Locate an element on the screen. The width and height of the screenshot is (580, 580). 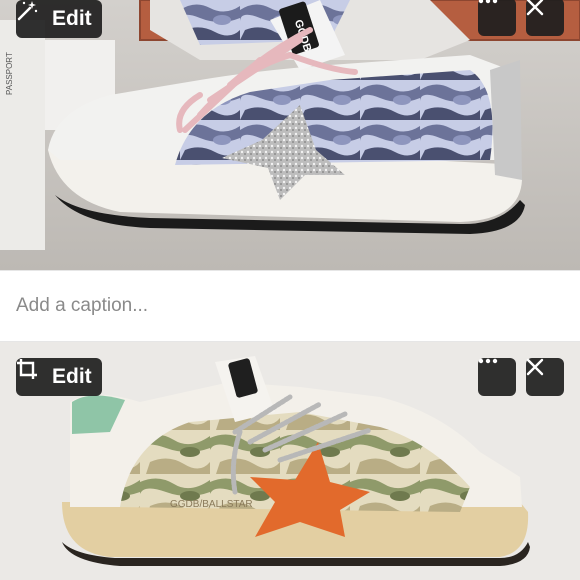
caption-input is located at coordinates (286, 306).